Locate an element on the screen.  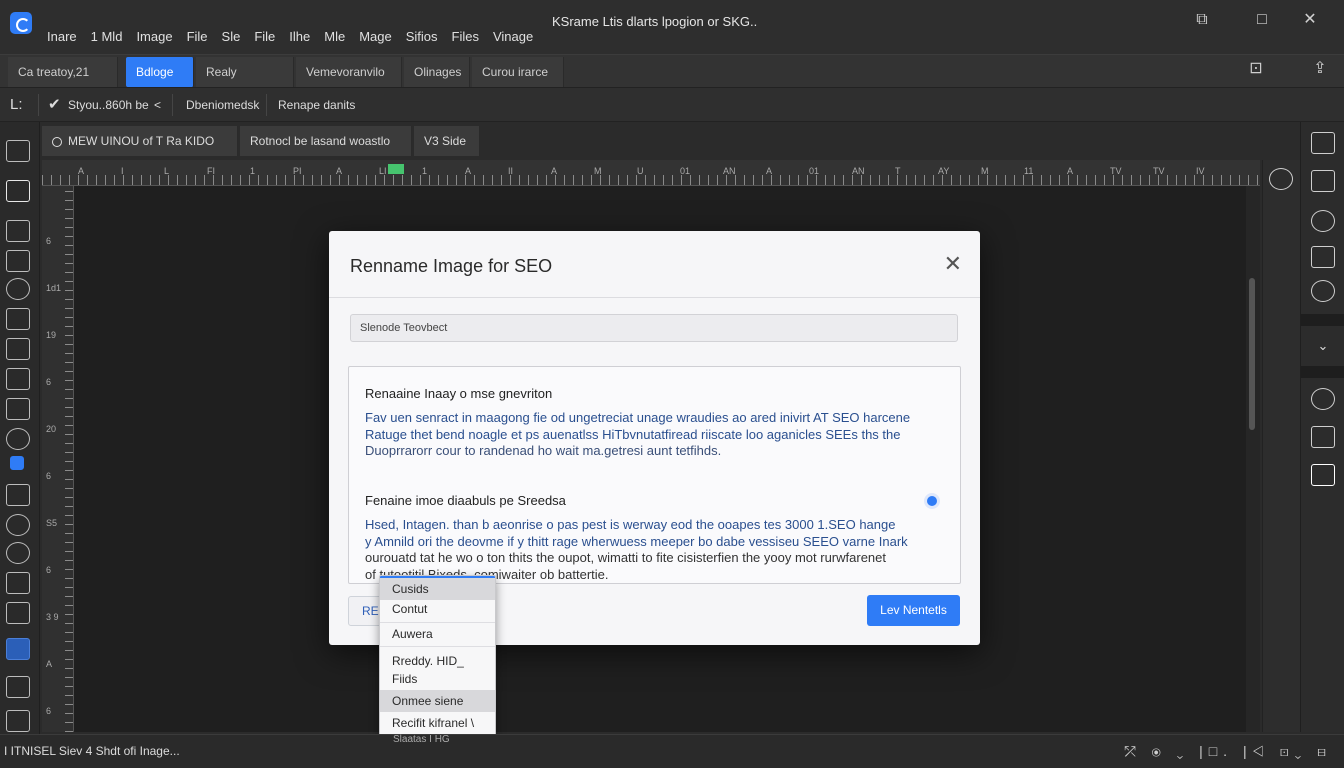
dropdown-item: Auwera is located at coordinates (437, 634).